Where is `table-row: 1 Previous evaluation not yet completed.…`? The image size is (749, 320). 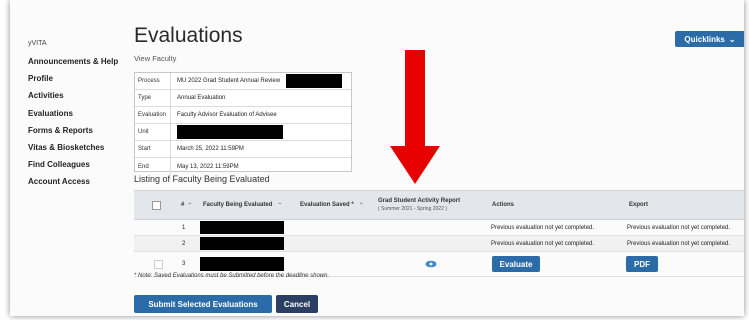
table-row: 1 Previous evaluation not yet completed.… is located at coordinates (439, 228).